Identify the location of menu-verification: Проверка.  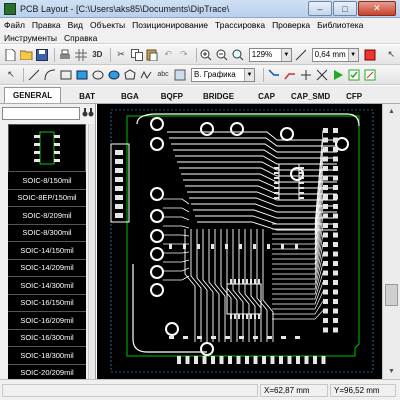
(291, 25).